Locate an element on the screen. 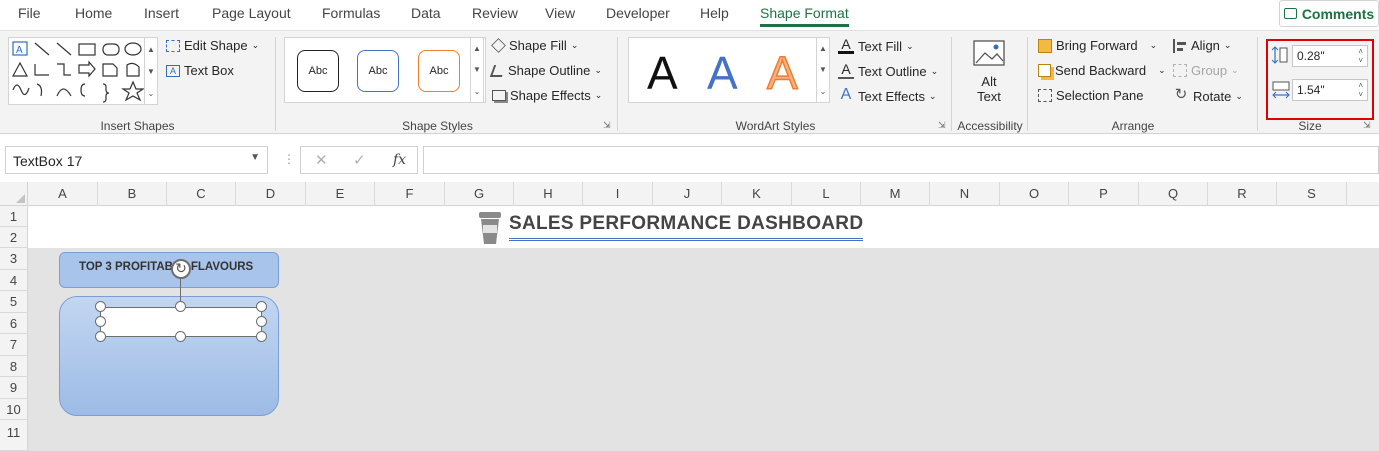 The width and height of the screenshot is (1379, 451). column-header: J is located at coordinates (687, 194).